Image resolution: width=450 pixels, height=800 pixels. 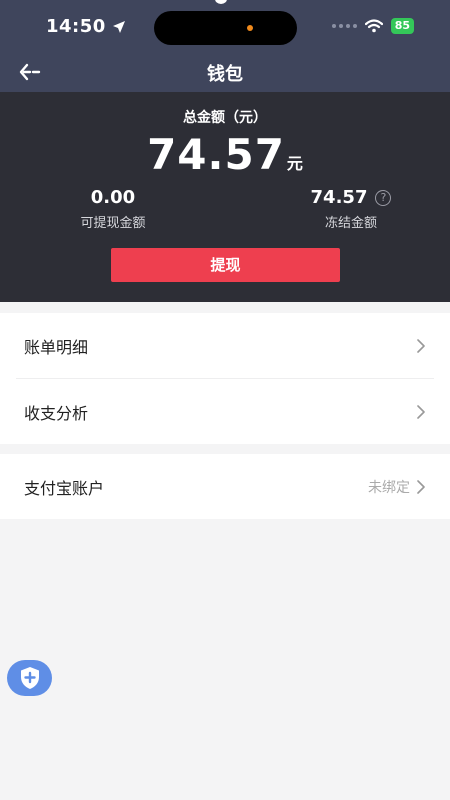 I want to click on frozen-label: 冻结金额, so click(x=350, y=223).